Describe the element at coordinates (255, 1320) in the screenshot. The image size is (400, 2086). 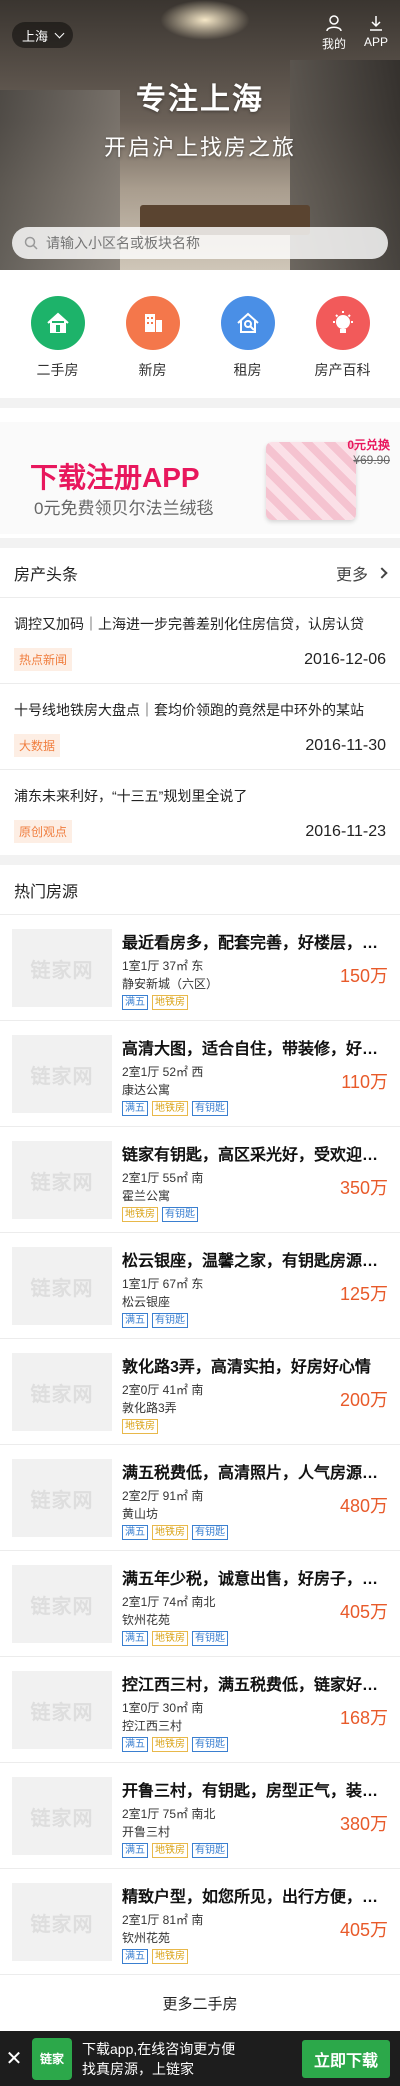
I see `listing-tags: 满五 有钥匙` at that location.